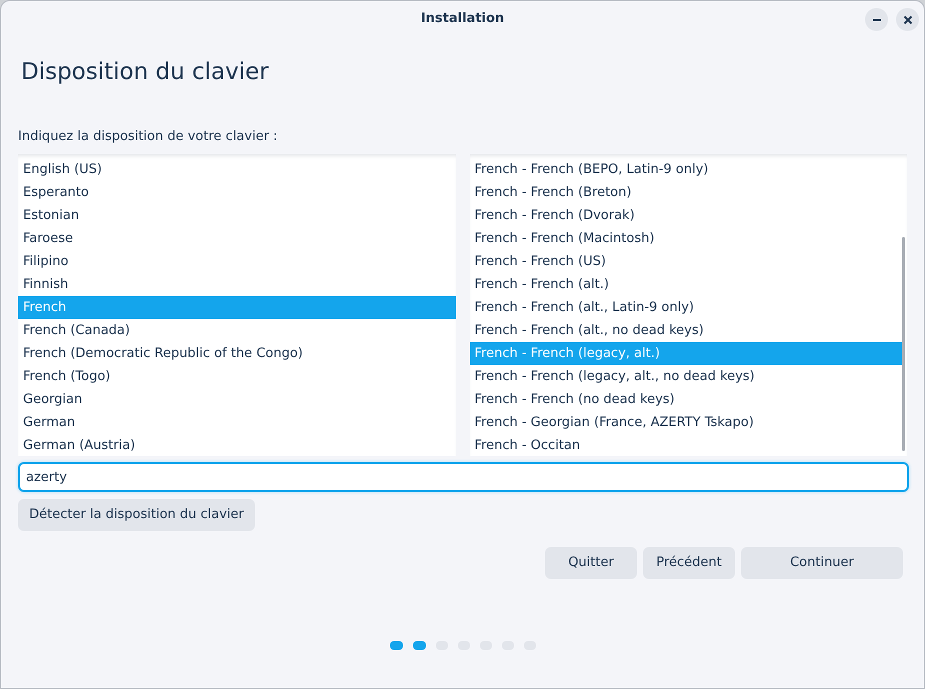 The width and height of the screenshot is (925, 689). I want to click on prompt-label: Indiquez la disposition de votre clavier :, so click(148, 137).